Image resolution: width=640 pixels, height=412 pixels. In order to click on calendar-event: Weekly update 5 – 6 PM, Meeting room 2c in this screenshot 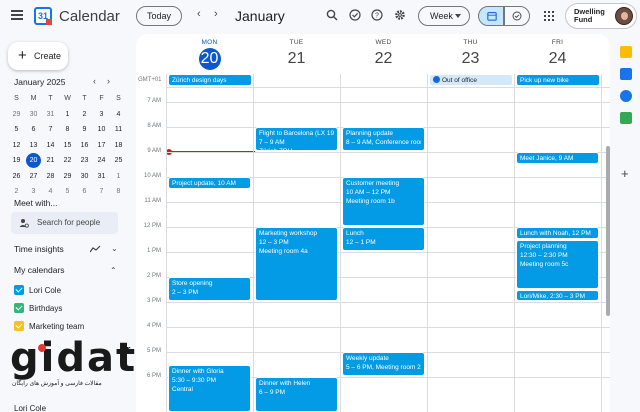, I will do `click(383, 364)`.